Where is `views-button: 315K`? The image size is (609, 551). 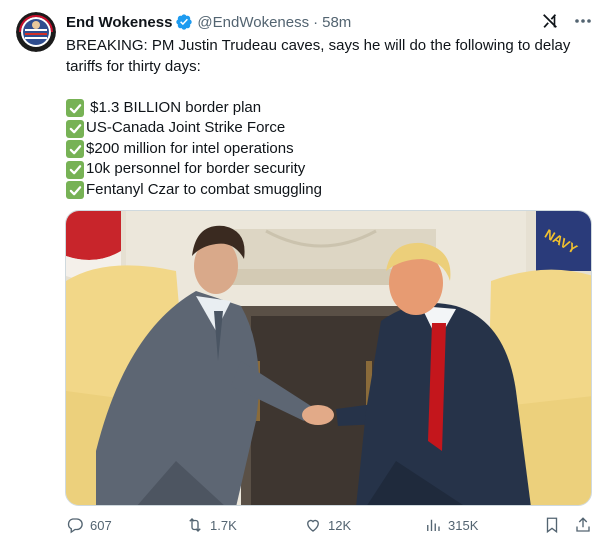
views-button: 315K is located at coordinates (451, 525).